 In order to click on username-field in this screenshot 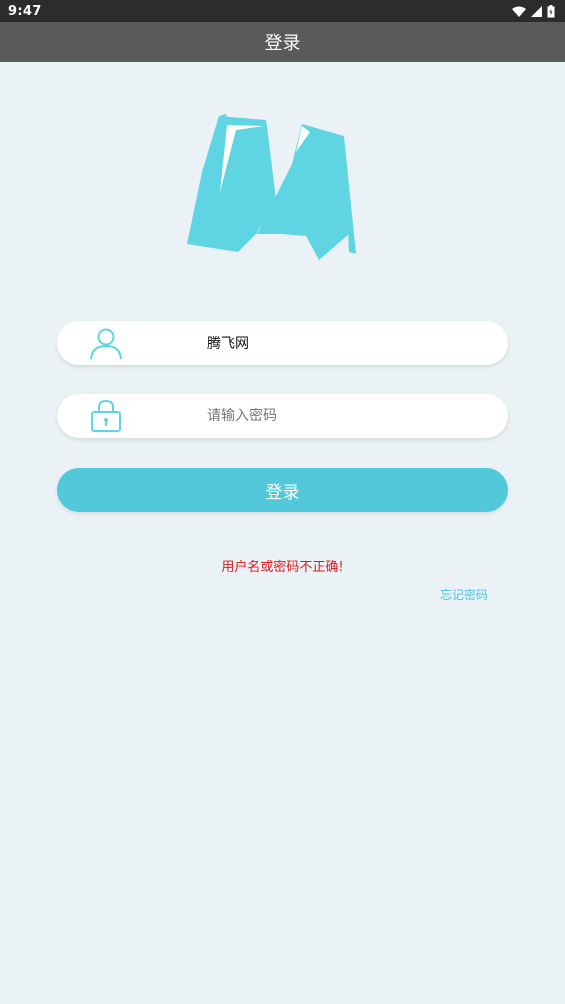, I will do `click(282, 343)`.